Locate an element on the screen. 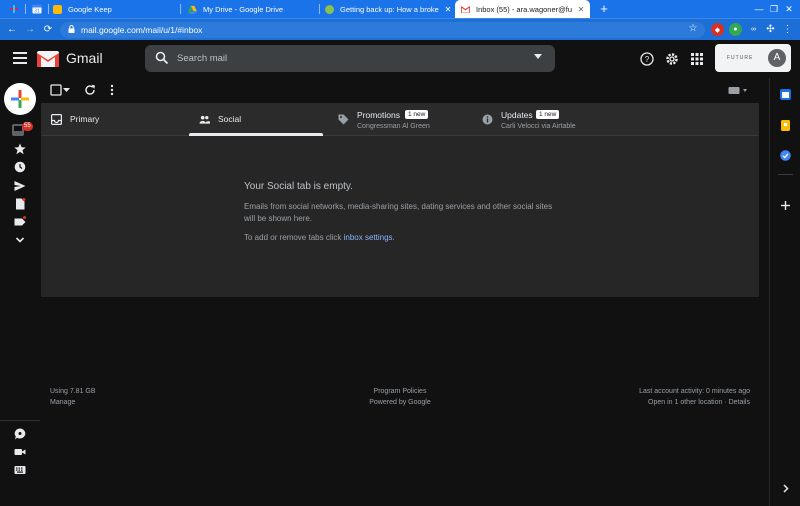 This screenshot has width=800, height=506. drive-icon is located at coordinates (192, 9).